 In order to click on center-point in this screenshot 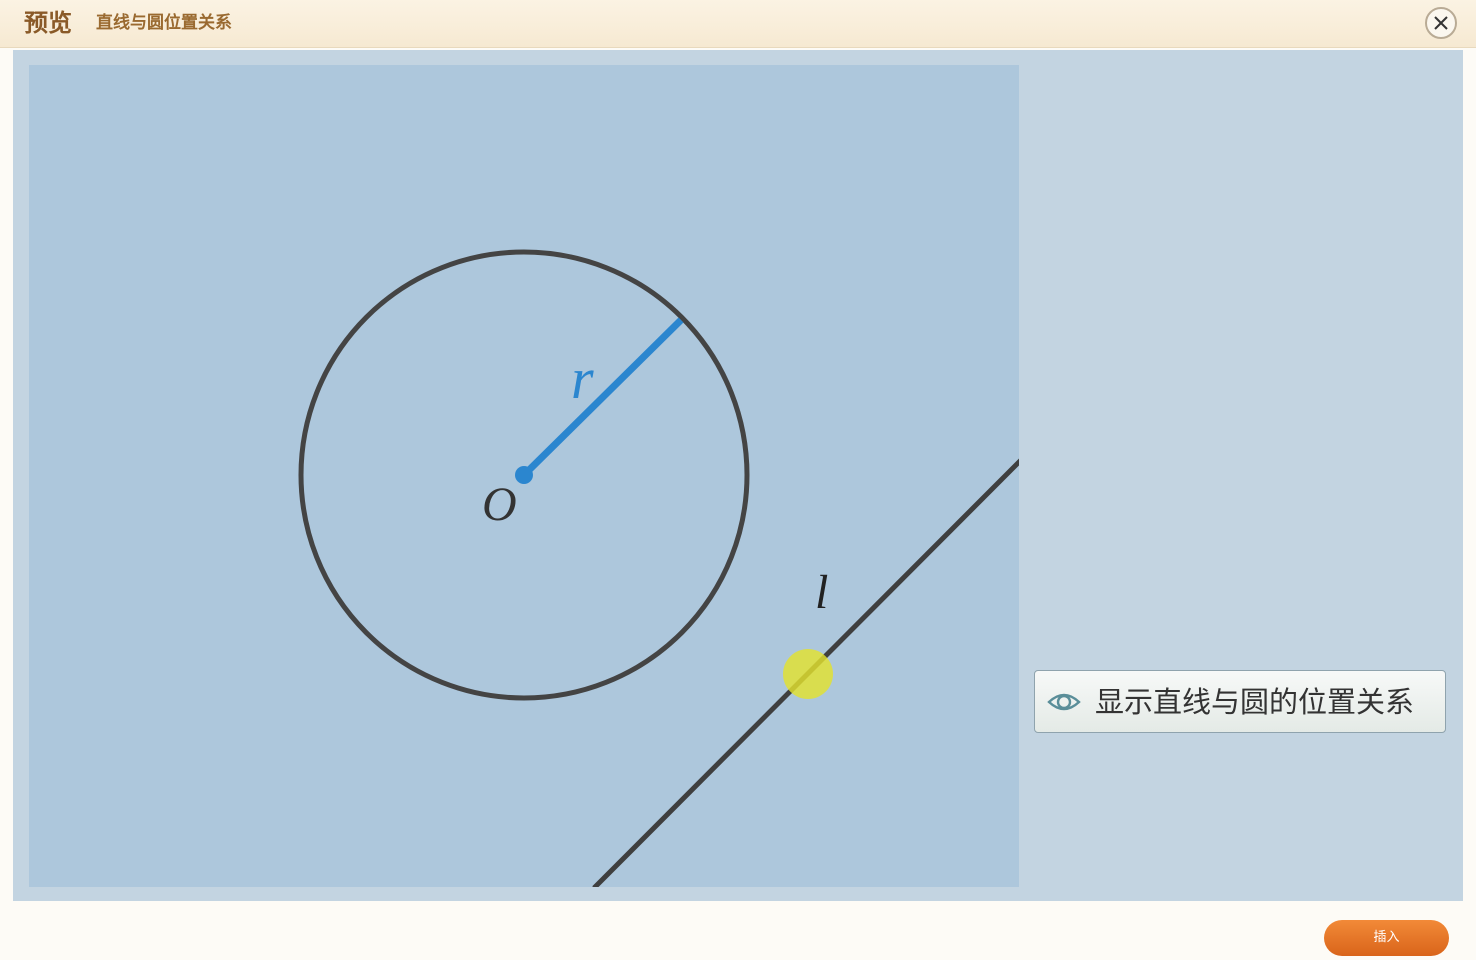, I will do `click(524, 475)`.